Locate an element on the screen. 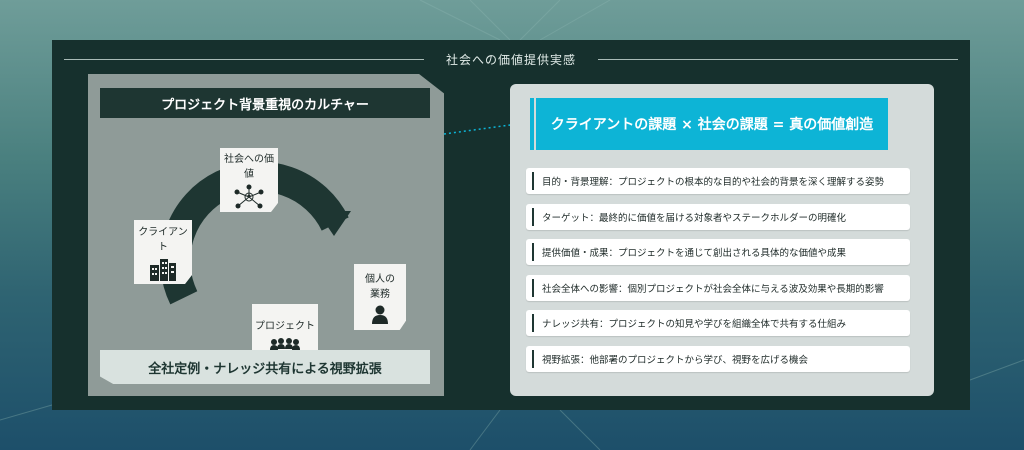 This screenshot has height=450, width=1024. value-header-text: クライアントの課題 × 社会の課題 = 真の価値創造 is located at coordinates (712, 125).